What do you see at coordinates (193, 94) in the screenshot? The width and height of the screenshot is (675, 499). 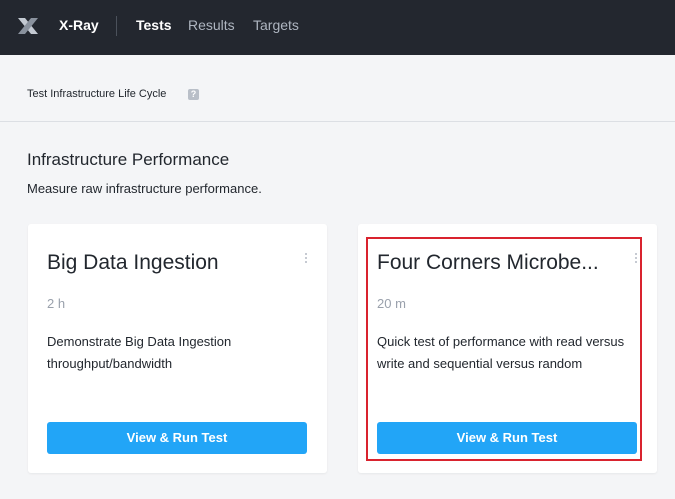 I see `help-icon: ?` at bounding box center [193, 94].